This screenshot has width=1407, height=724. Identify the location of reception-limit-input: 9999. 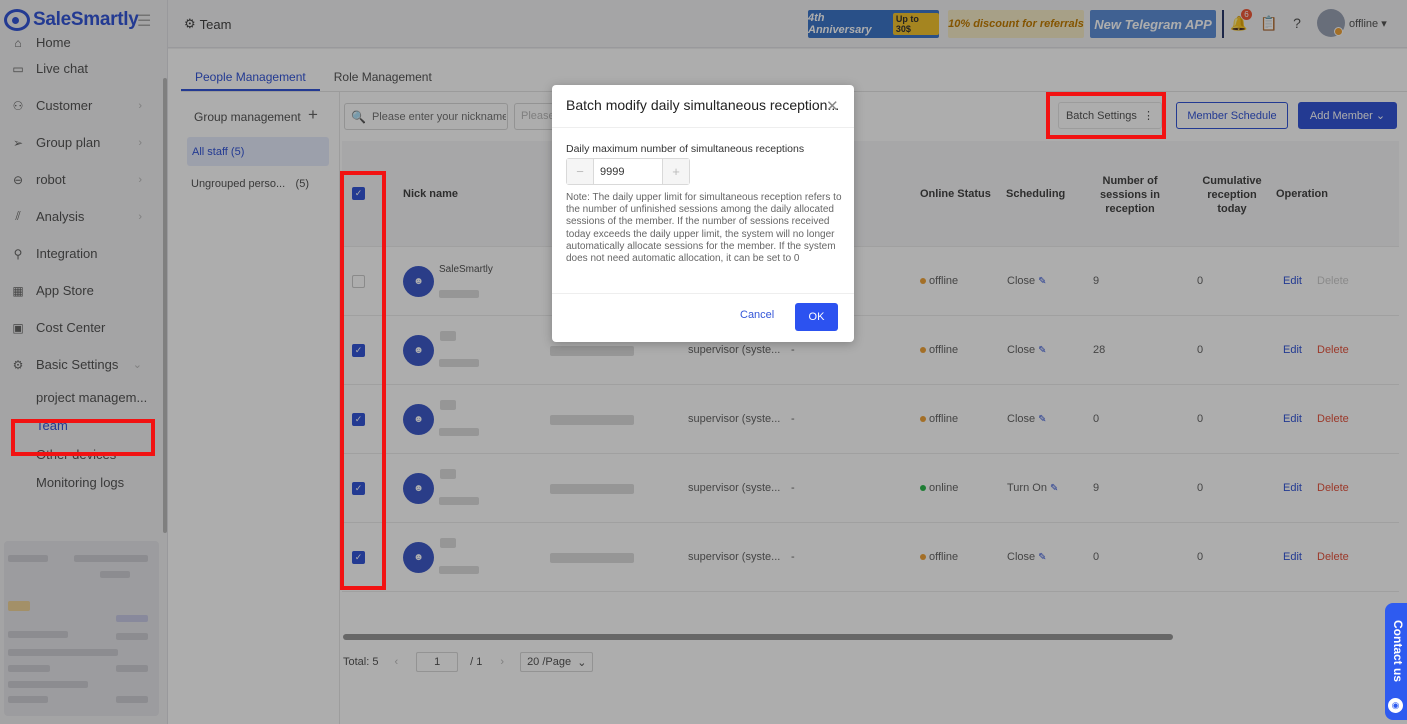
(628, 171).